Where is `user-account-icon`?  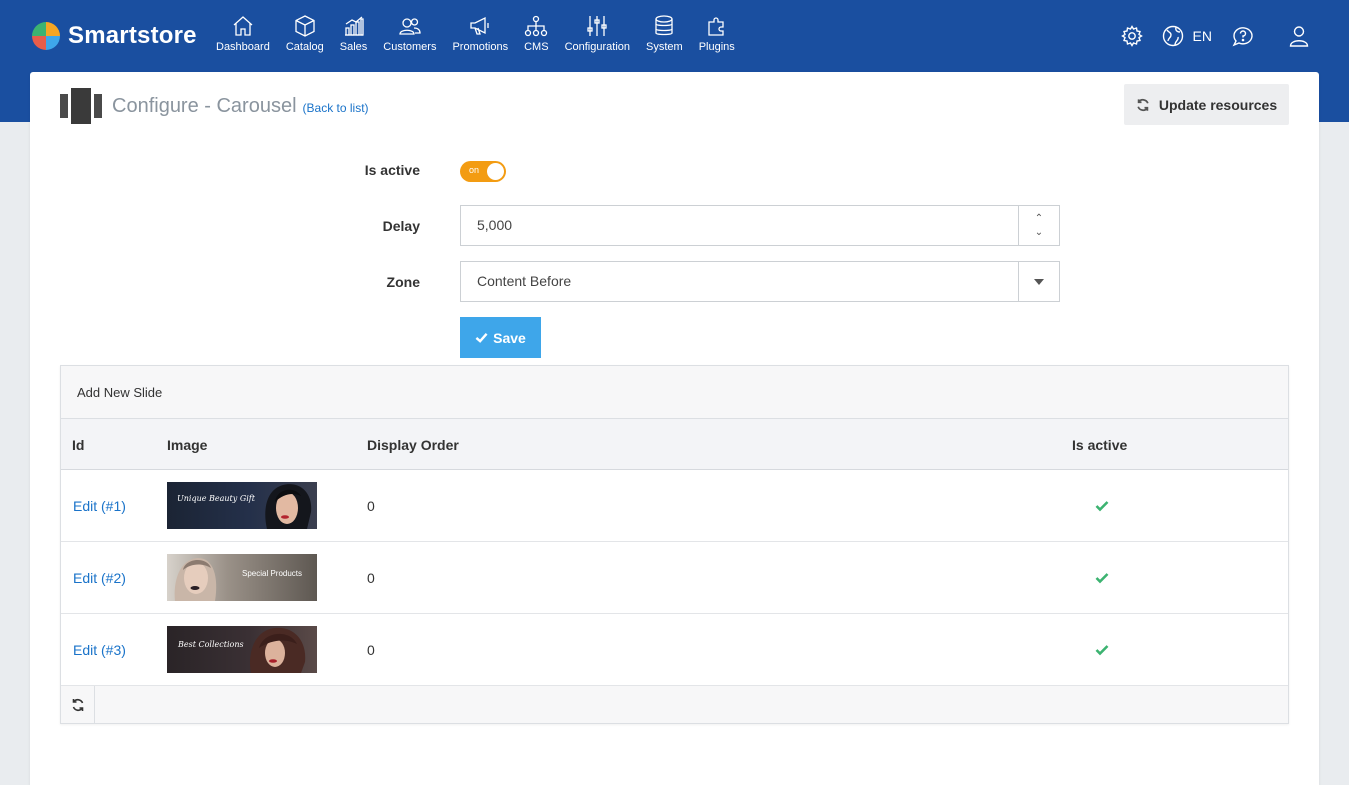 user-account-icon is located at coordinates (1299, 36).